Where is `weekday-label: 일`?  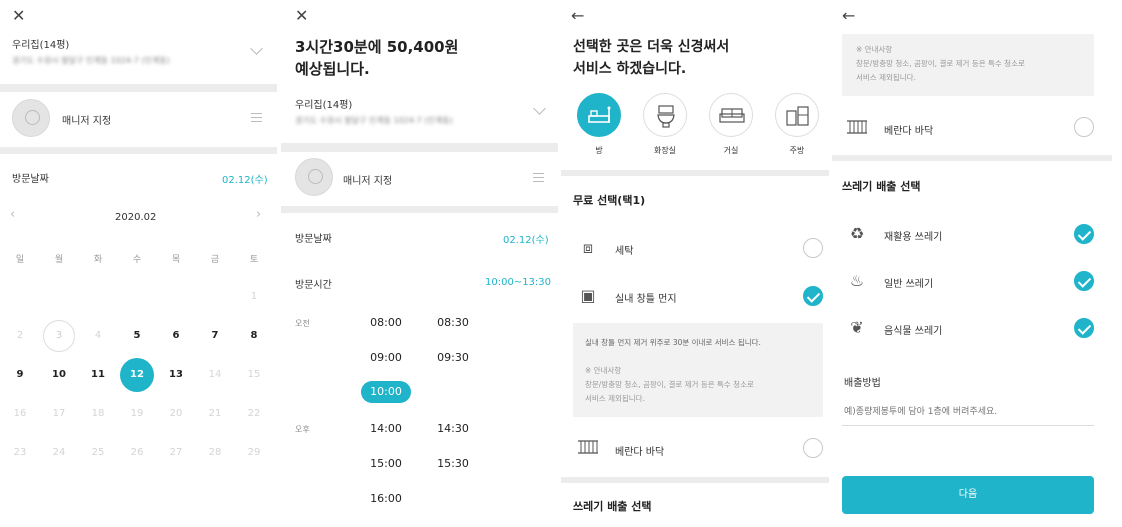 weekday-label: 일 is located at coordinates (20, 260).